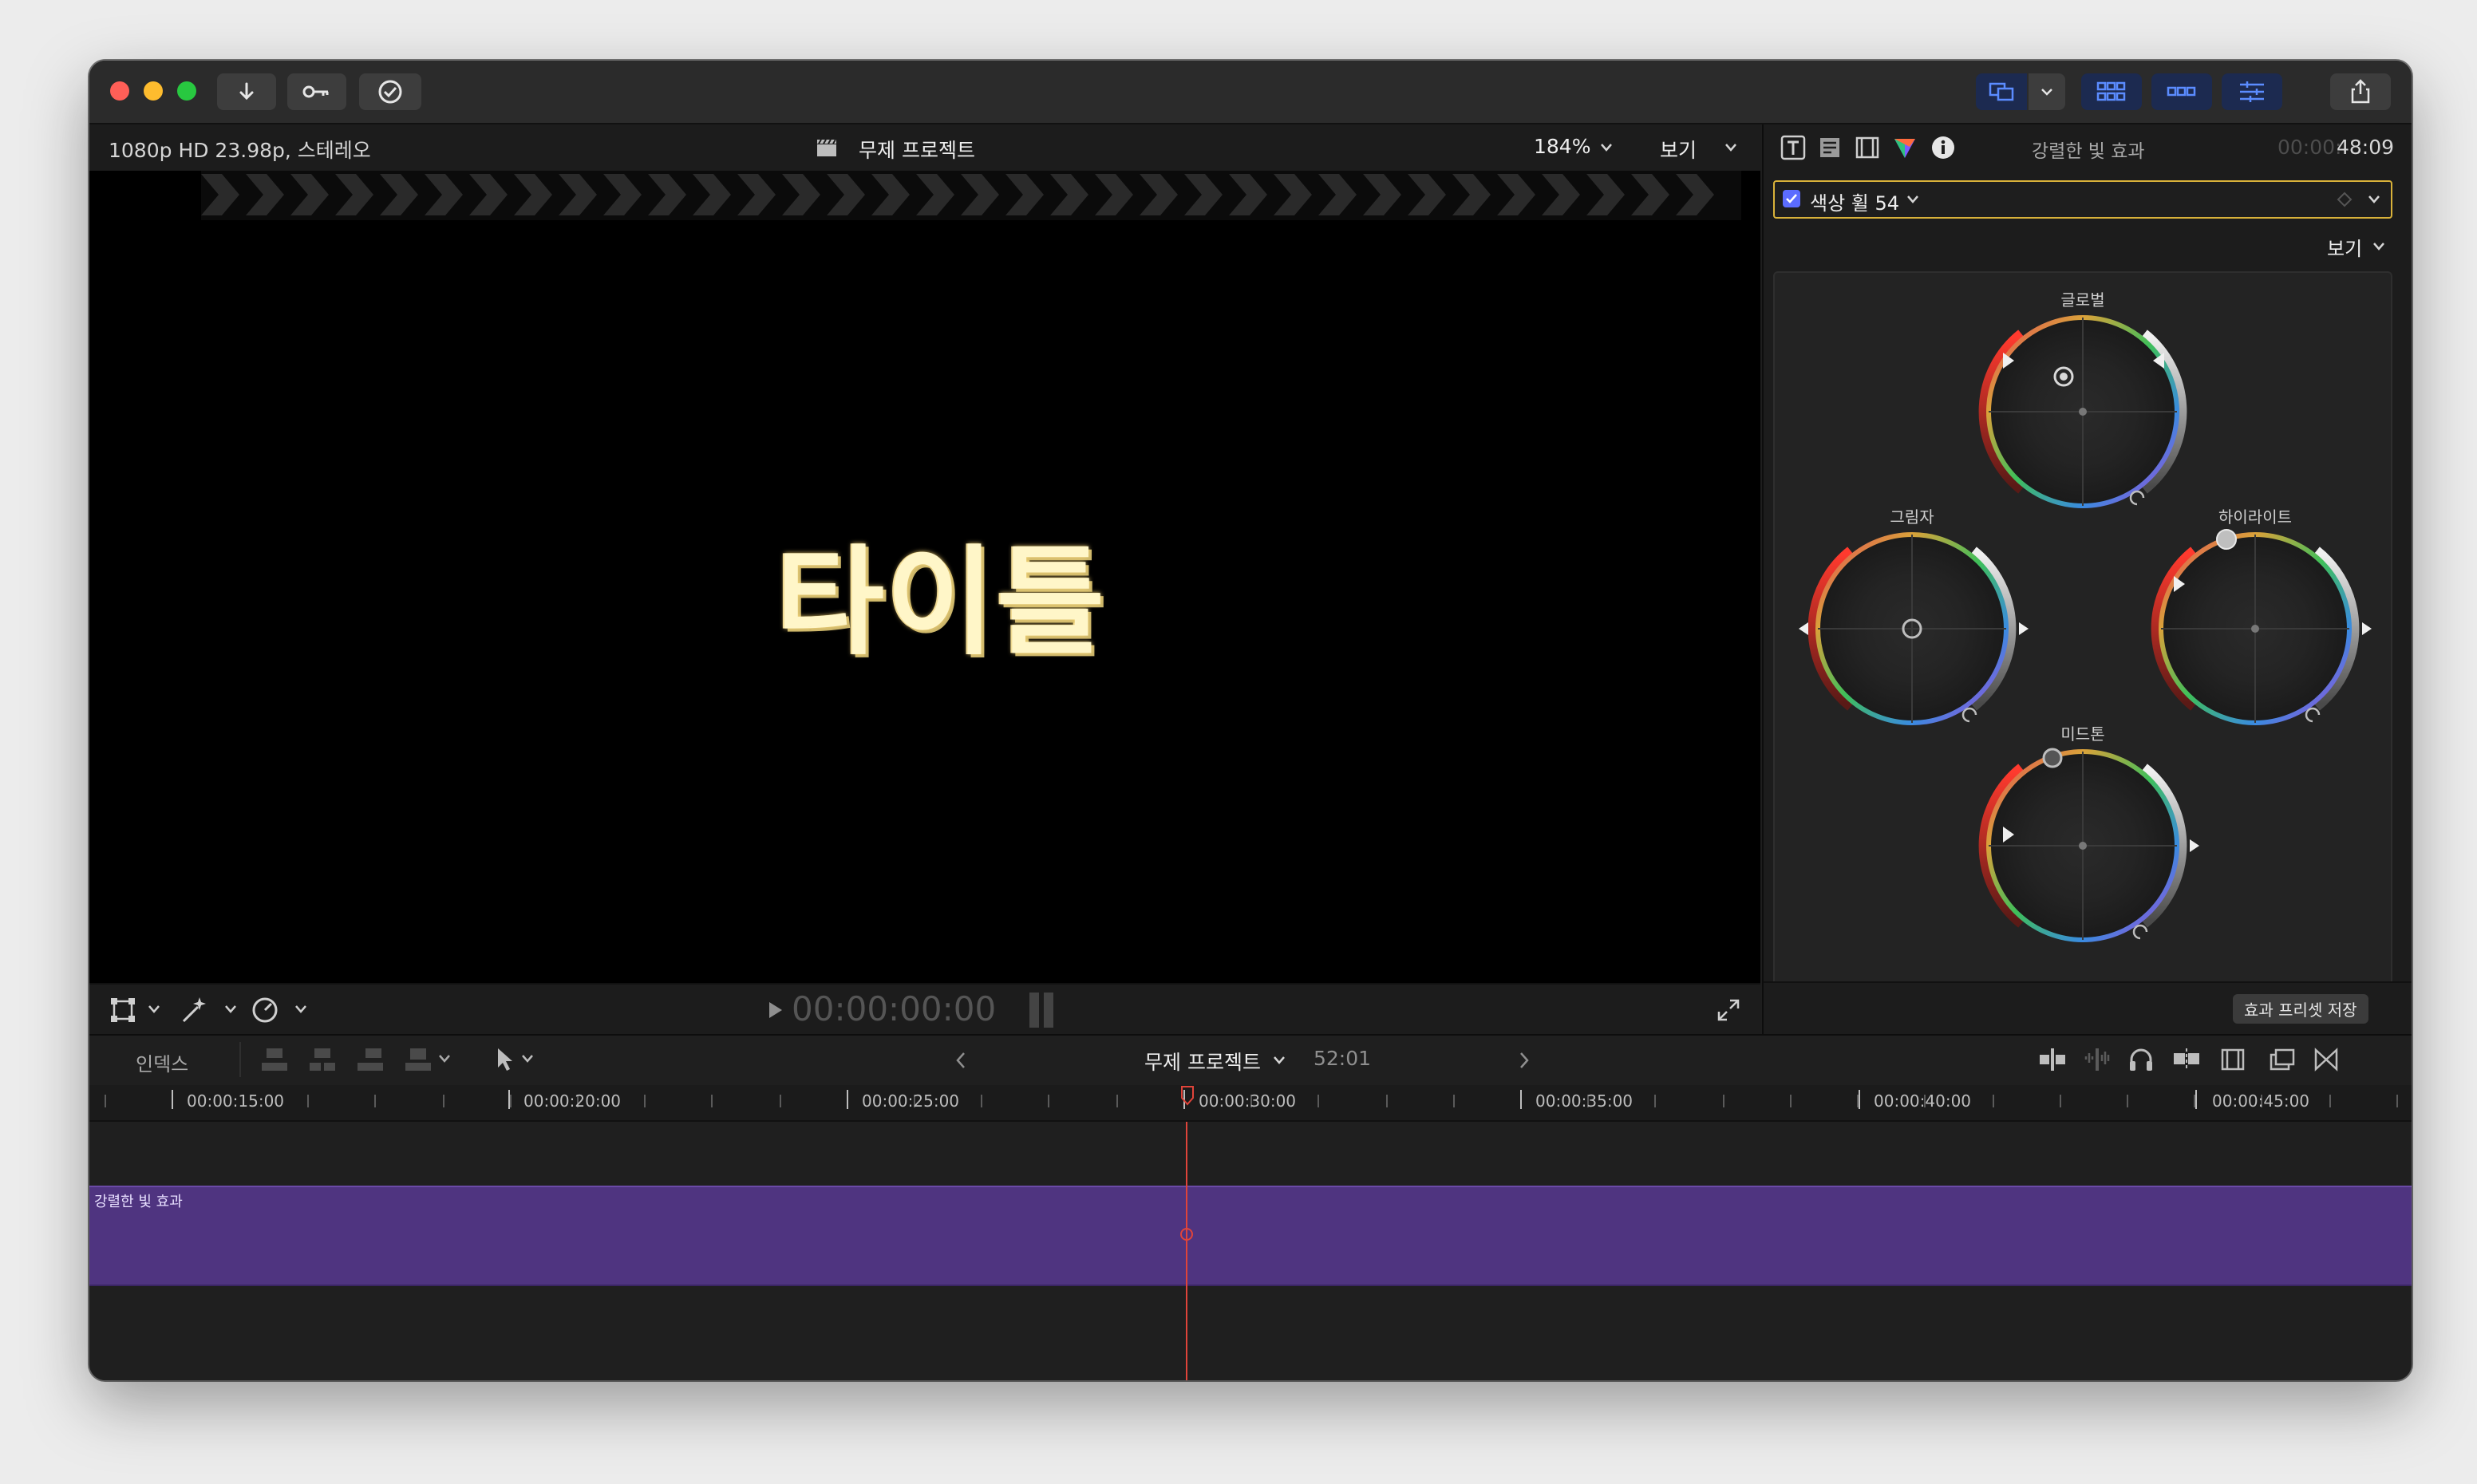 Image resolution: width=2477 pixels, height=1484 pixels. I want to click on format-label: 1080p HD 23.98p, 스테레오, so click(240, 150).